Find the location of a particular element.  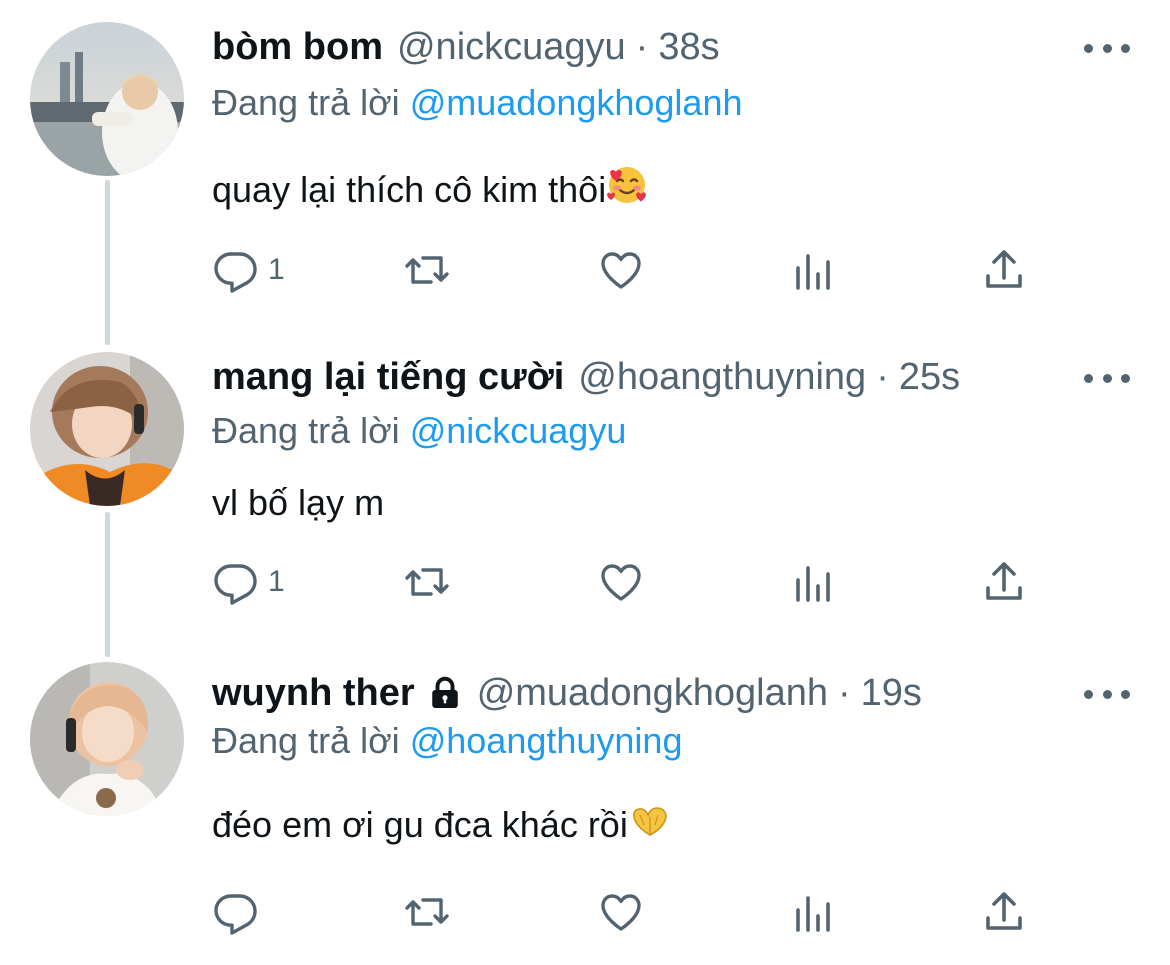

tweet-body: đéo em ơi gu đca khác rồi is located at coordinates (420, 824).